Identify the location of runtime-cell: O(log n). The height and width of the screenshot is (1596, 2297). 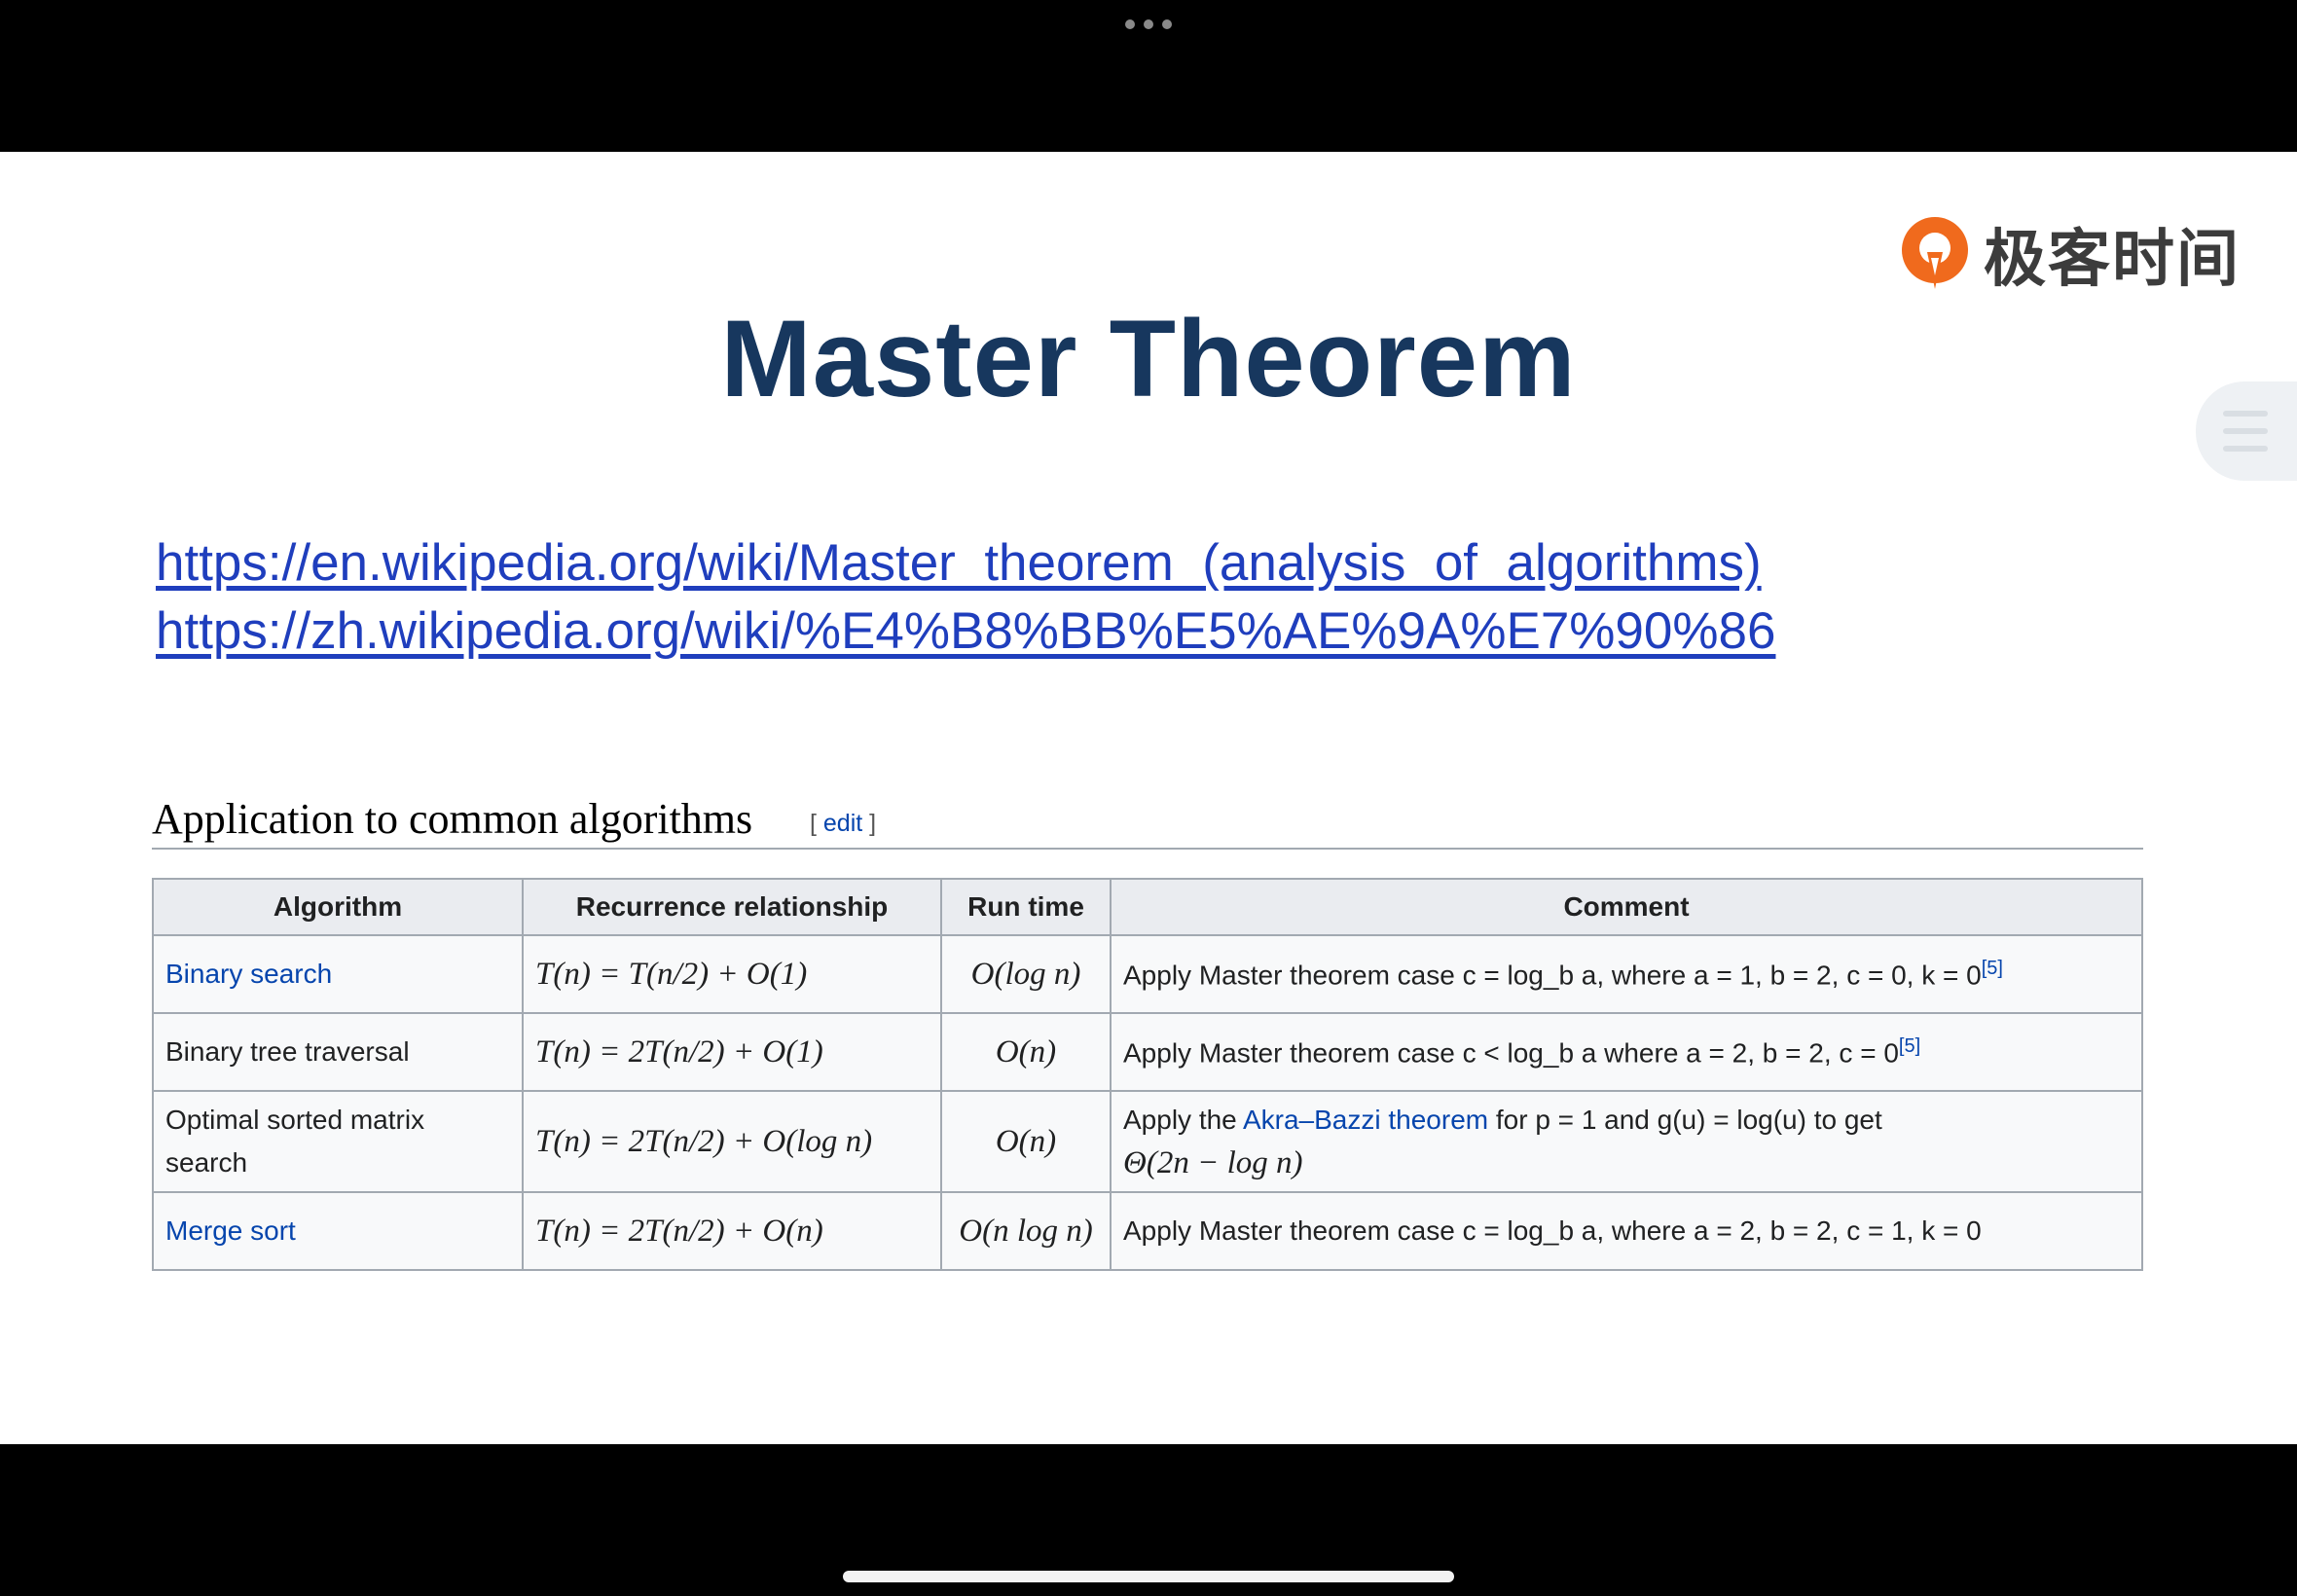
(1026, 974).